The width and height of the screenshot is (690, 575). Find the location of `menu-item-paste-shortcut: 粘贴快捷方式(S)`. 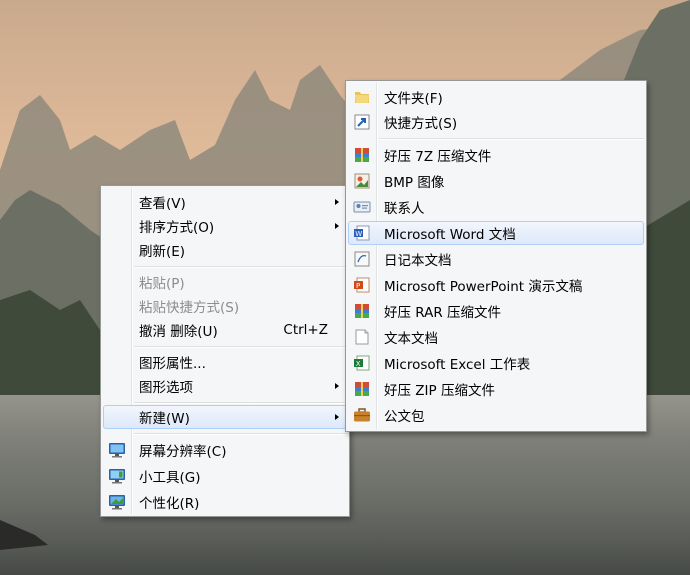

menu-item-paste-shortcut: 粘贴快捷方式(S) is located at coordinates (225, 306).